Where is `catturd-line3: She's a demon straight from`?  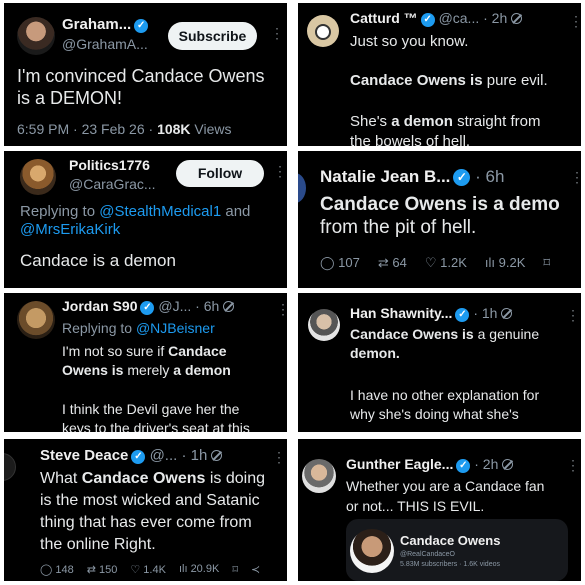 catturd-line3: She's a demon straight from is located at coordinates (445, 121).